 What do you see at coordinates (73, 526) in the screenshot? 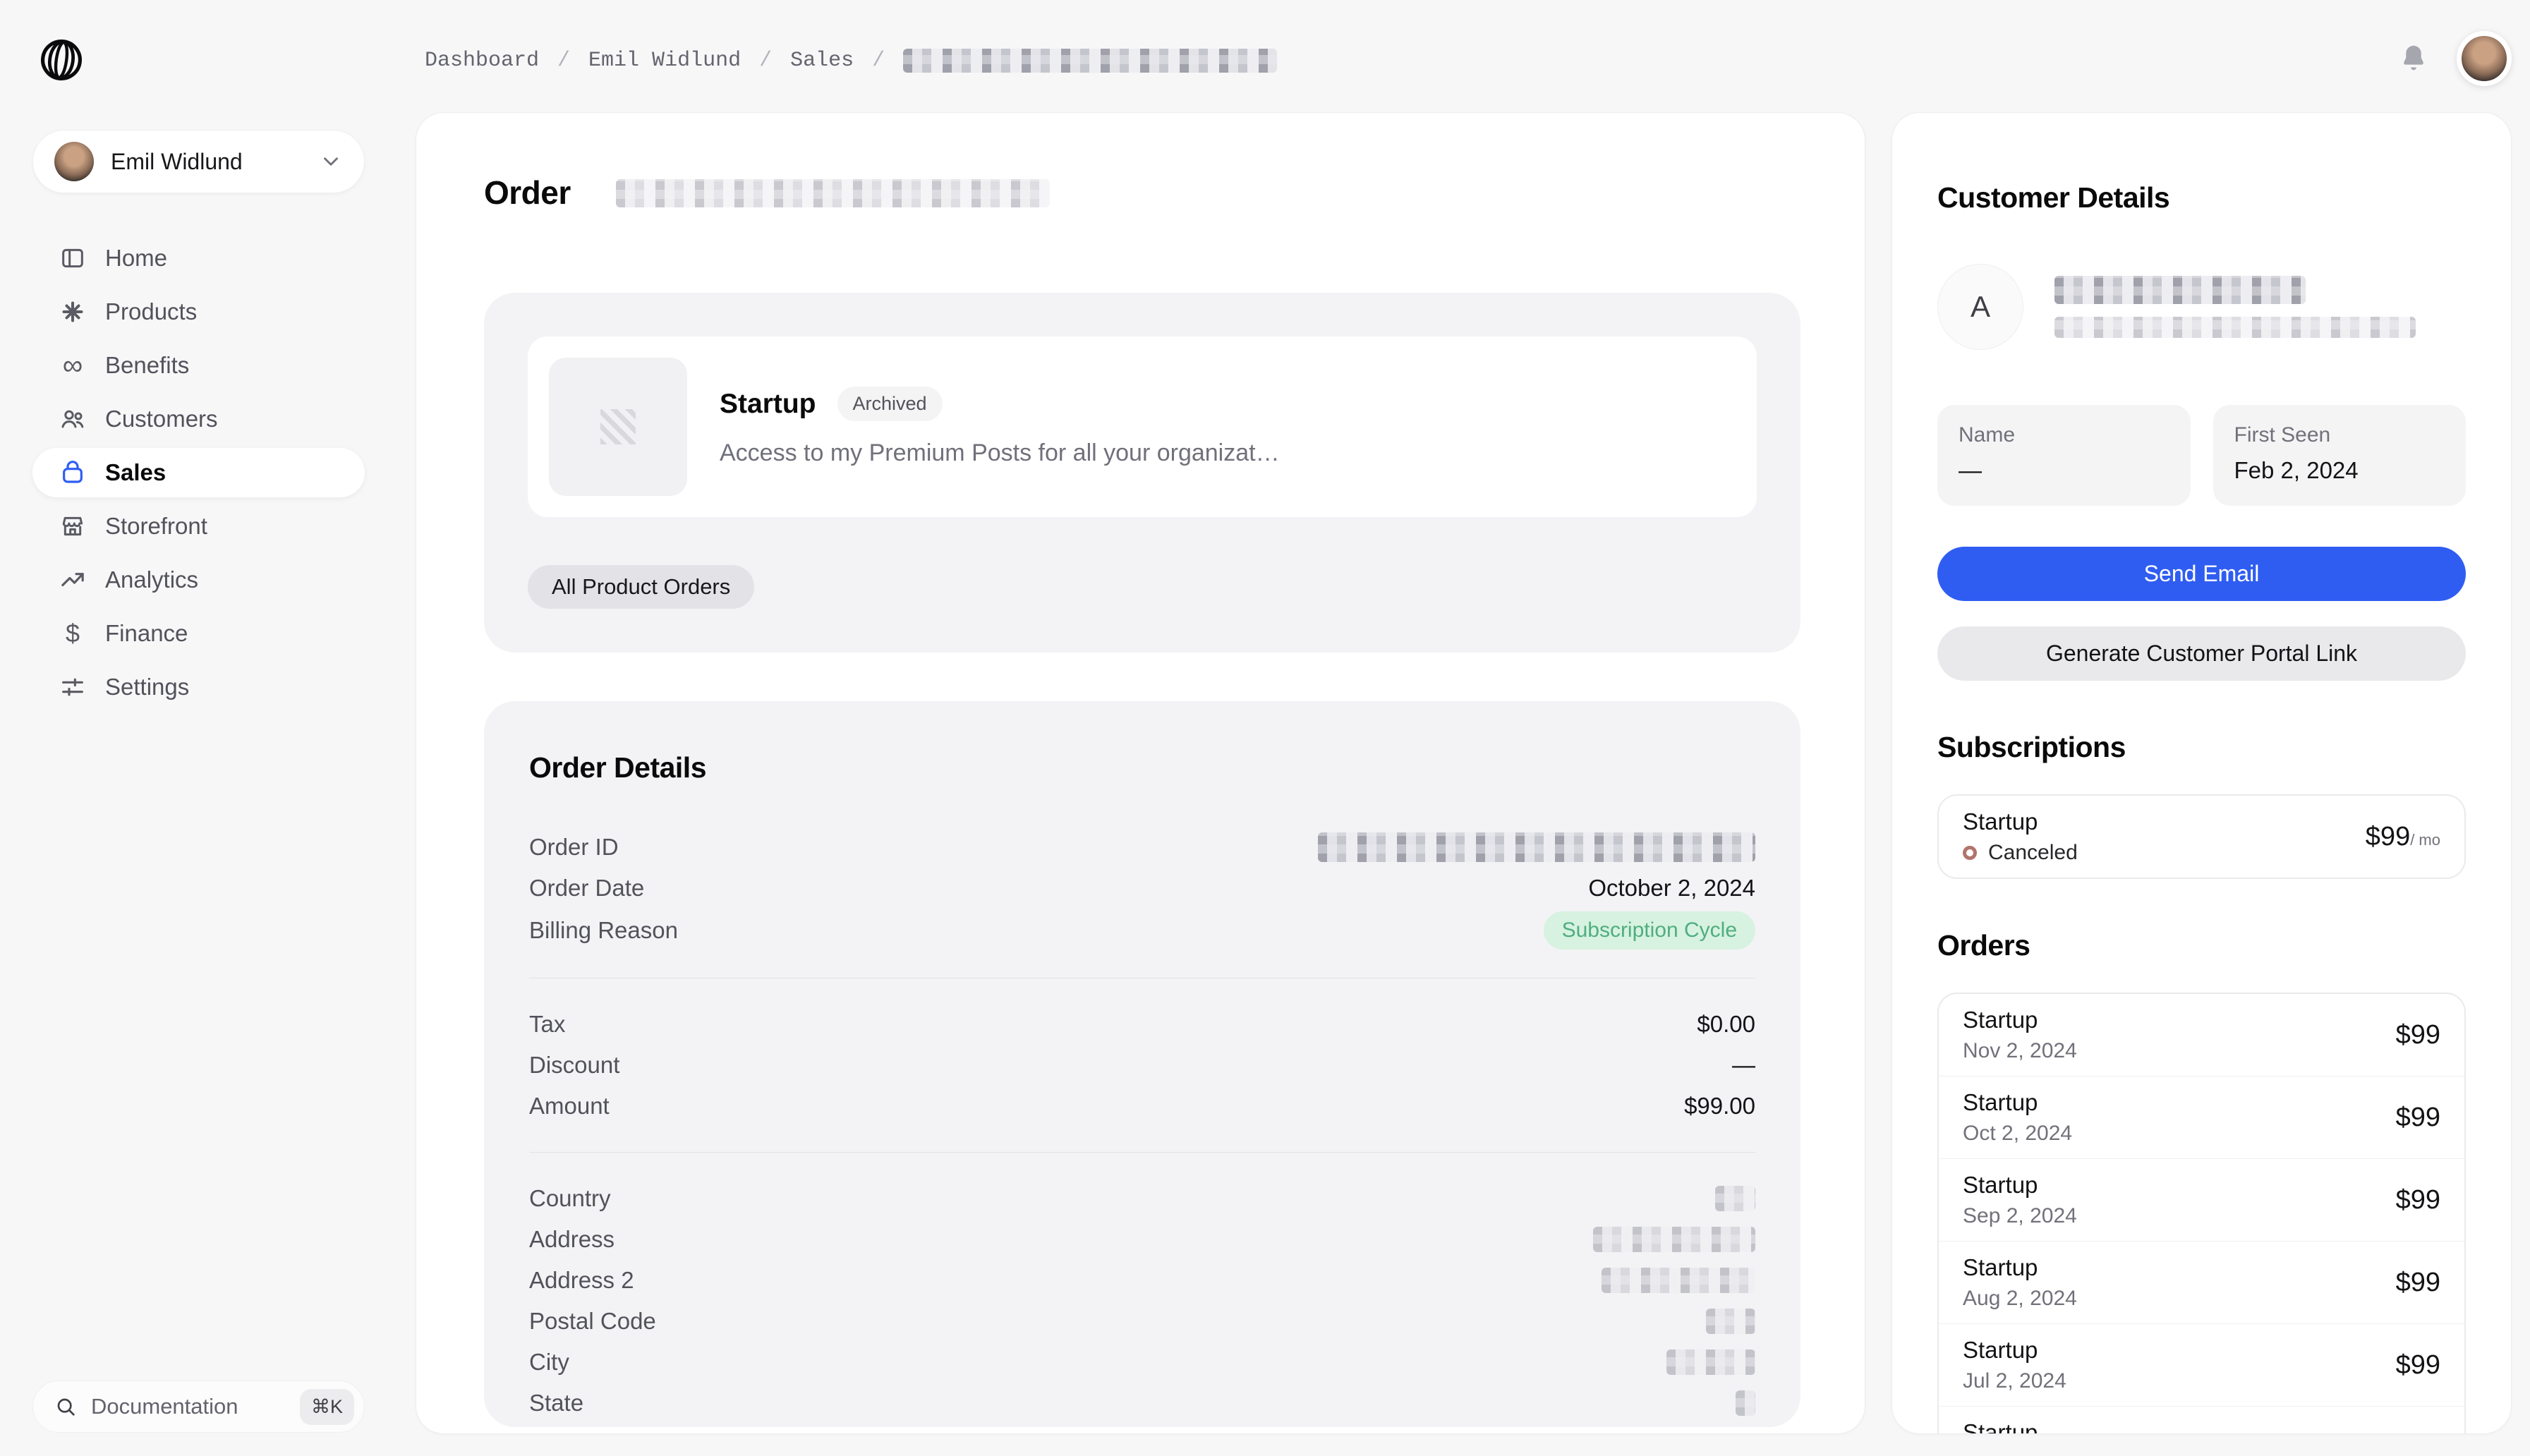
I see `storefront-icon` at bounding box center [73, 526].